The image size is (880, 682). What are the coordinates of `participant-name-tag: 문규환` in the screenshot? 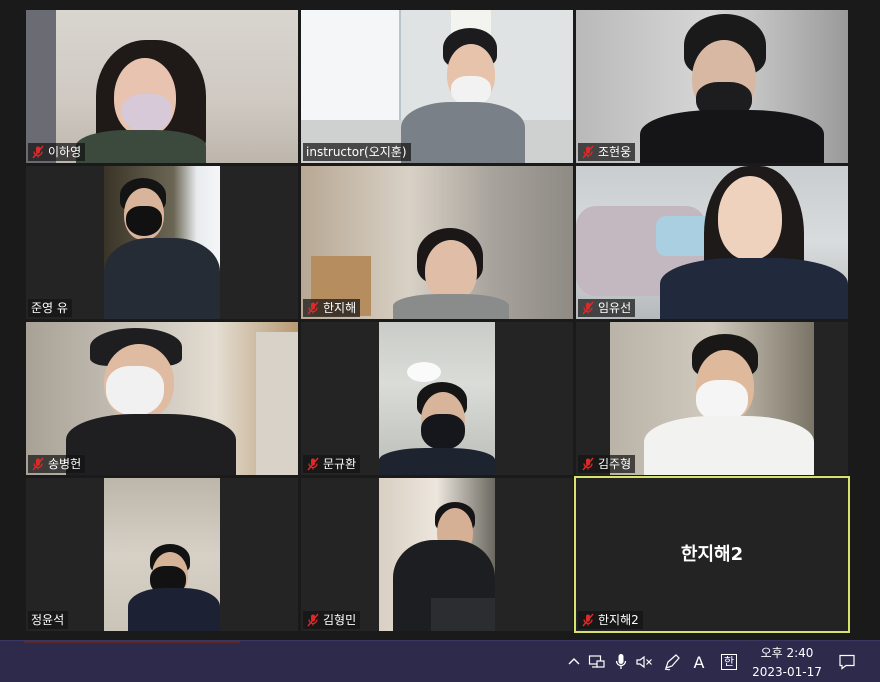 It's located at (332, 464).